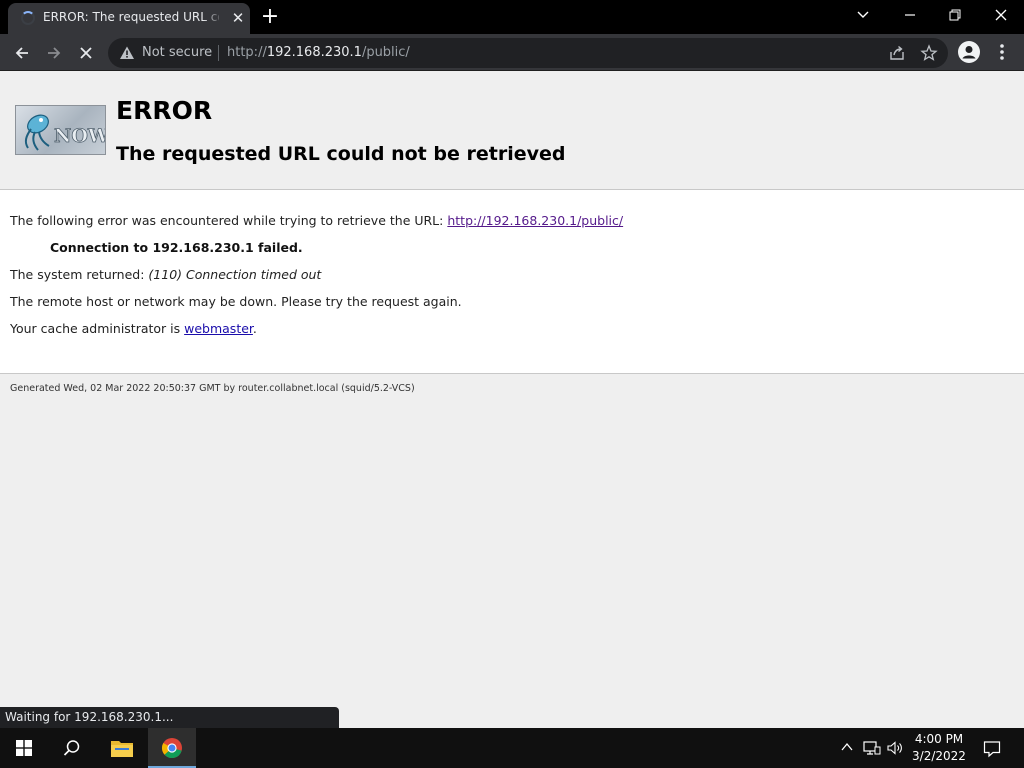 The height and width of the screenshot is (768, 1024). Describe the element at coordinates (535, 220) in the screenshot. I see `requested-url-link: http://192.168.230.1/public/` at that location.